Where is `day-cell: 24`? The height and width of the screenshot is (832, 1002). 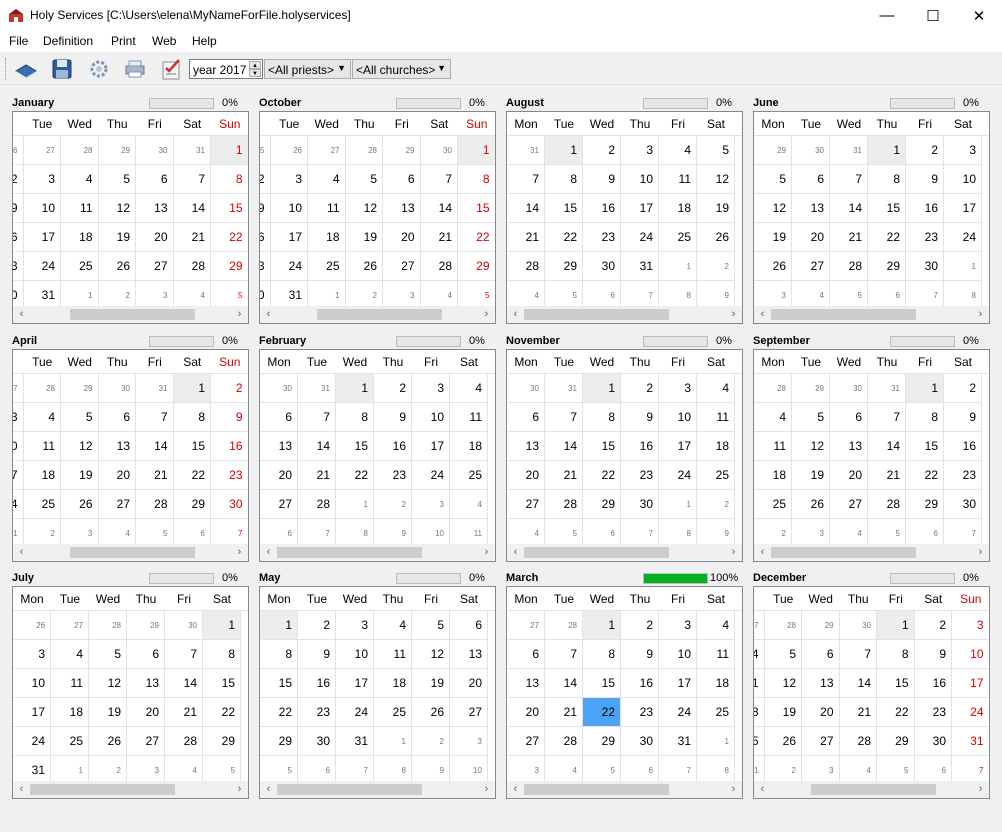
day-cell: 24 is located at coordinates (963, 237).